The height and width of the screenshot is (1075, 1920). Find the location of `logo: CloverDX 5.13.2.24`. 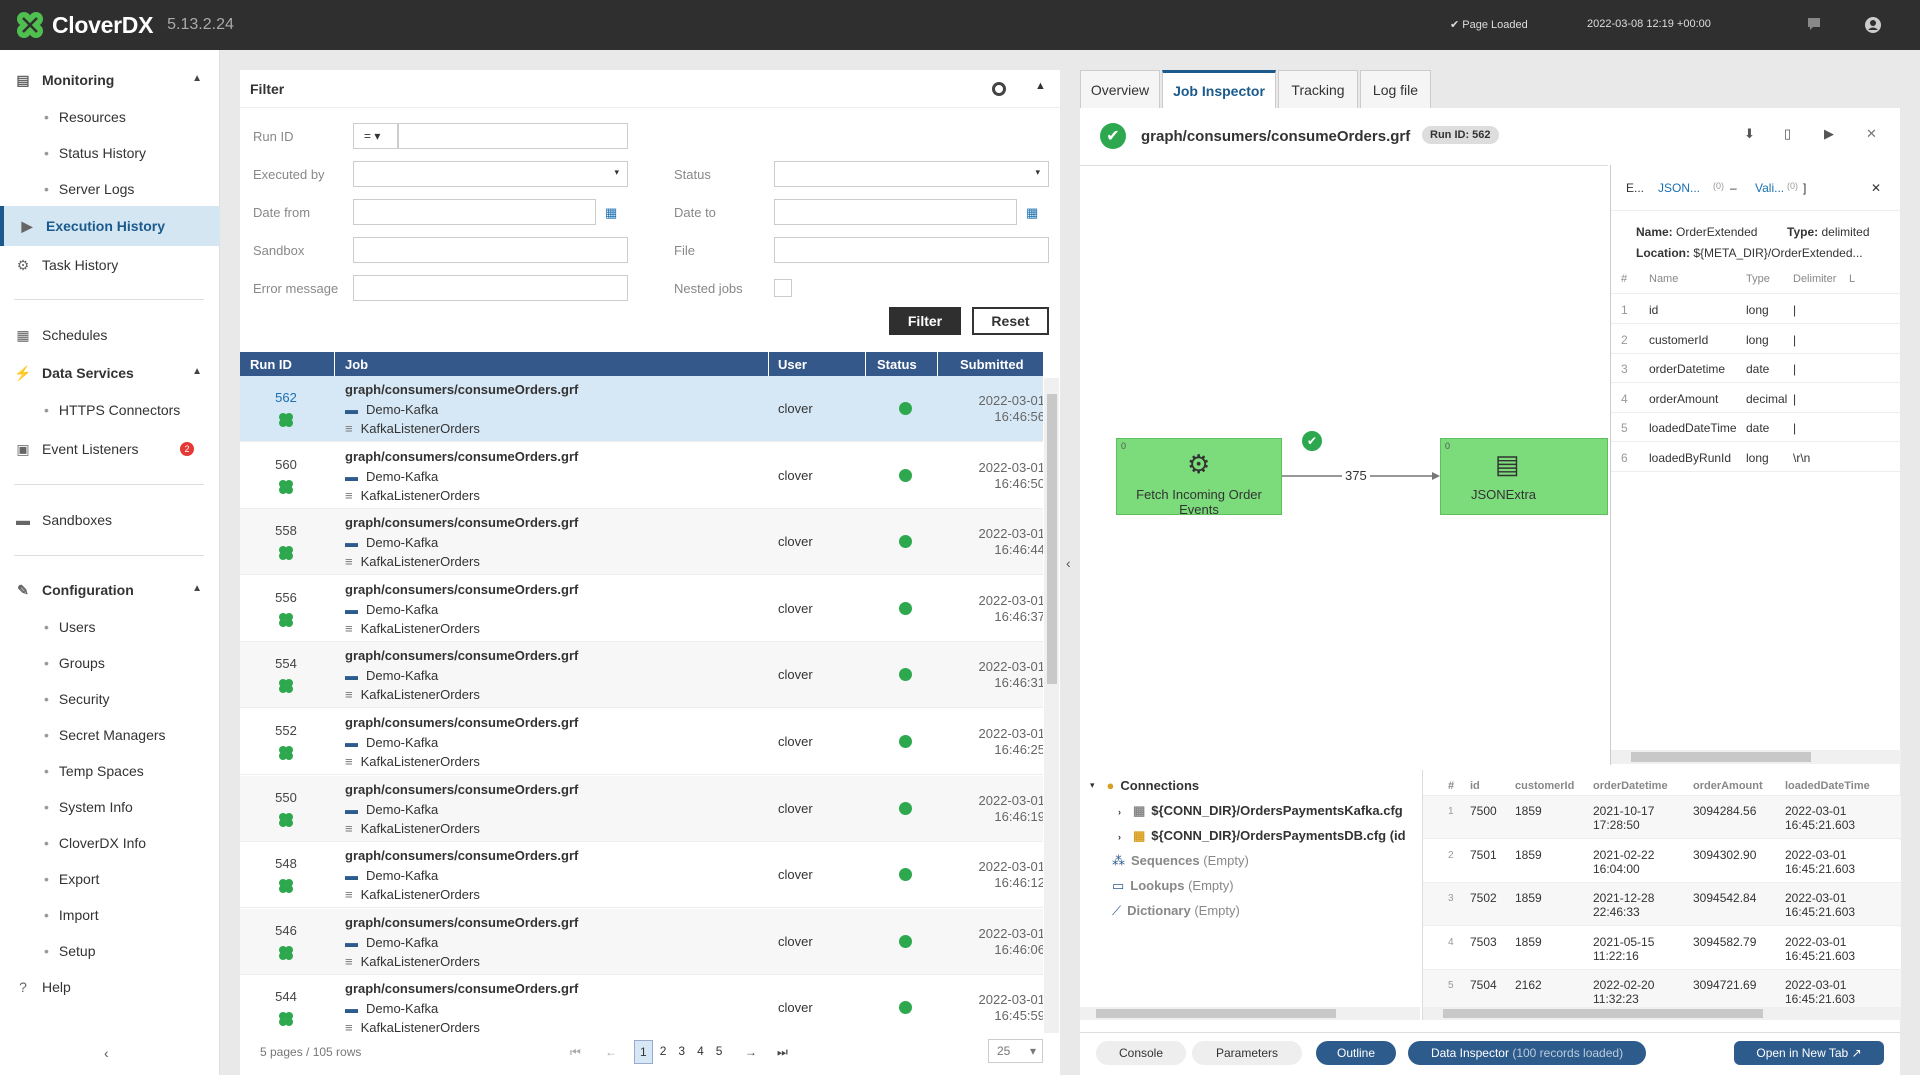

logo: CloverDX 5.13.2.24 is located at coordinates (124, 25).